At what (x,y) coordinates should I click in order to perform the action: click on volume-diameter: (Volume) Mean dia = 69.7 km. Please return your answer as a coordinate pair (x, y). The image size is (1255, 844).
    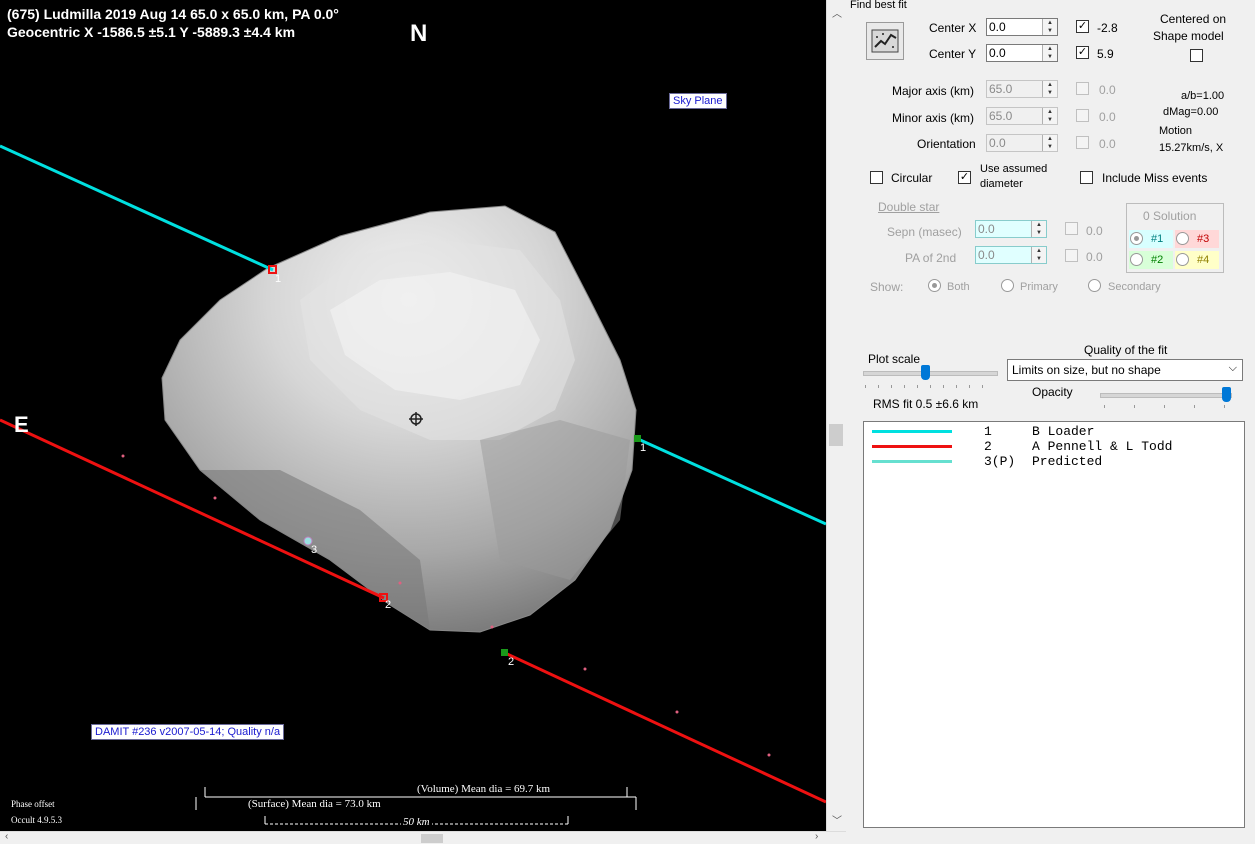
    Looking at the image, I should click on (484, 789).